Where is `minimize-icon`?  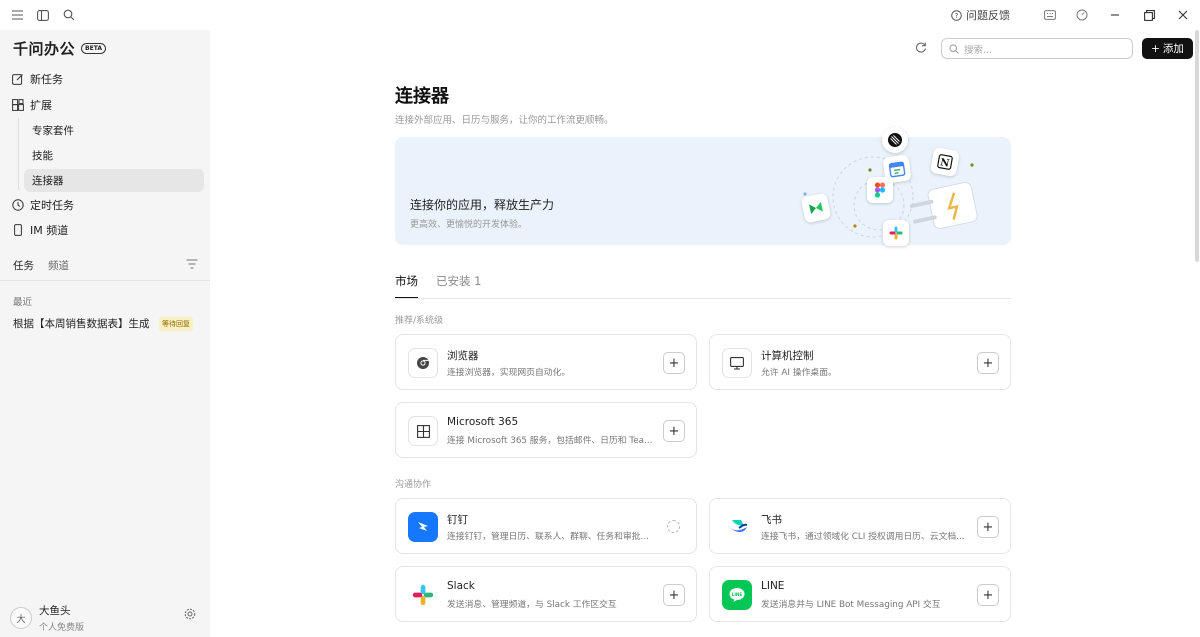 minimize-icon is located at coordinates (1115, 15).